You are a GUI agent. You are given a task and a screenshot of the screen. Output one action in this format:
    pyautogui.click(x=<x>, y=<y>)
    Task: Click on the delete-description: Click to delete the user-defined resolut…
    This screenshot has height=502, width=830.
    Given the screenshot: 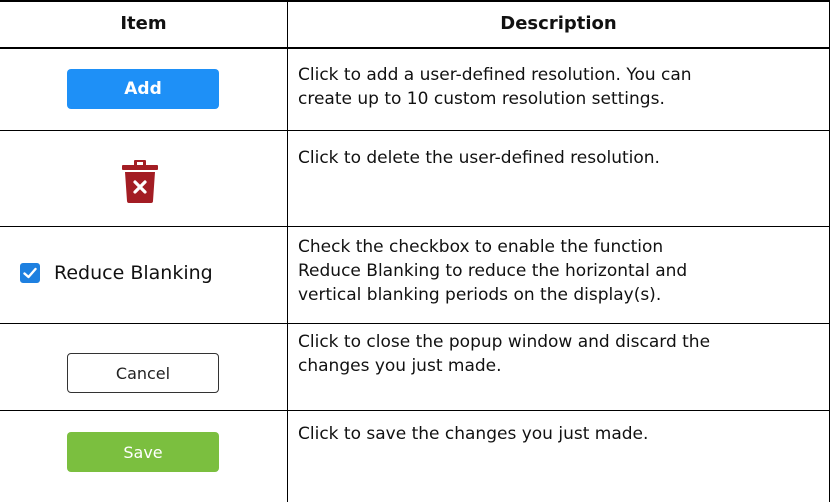 What is the action you would take?
    pyautogui.click(x=558, y=158)
    